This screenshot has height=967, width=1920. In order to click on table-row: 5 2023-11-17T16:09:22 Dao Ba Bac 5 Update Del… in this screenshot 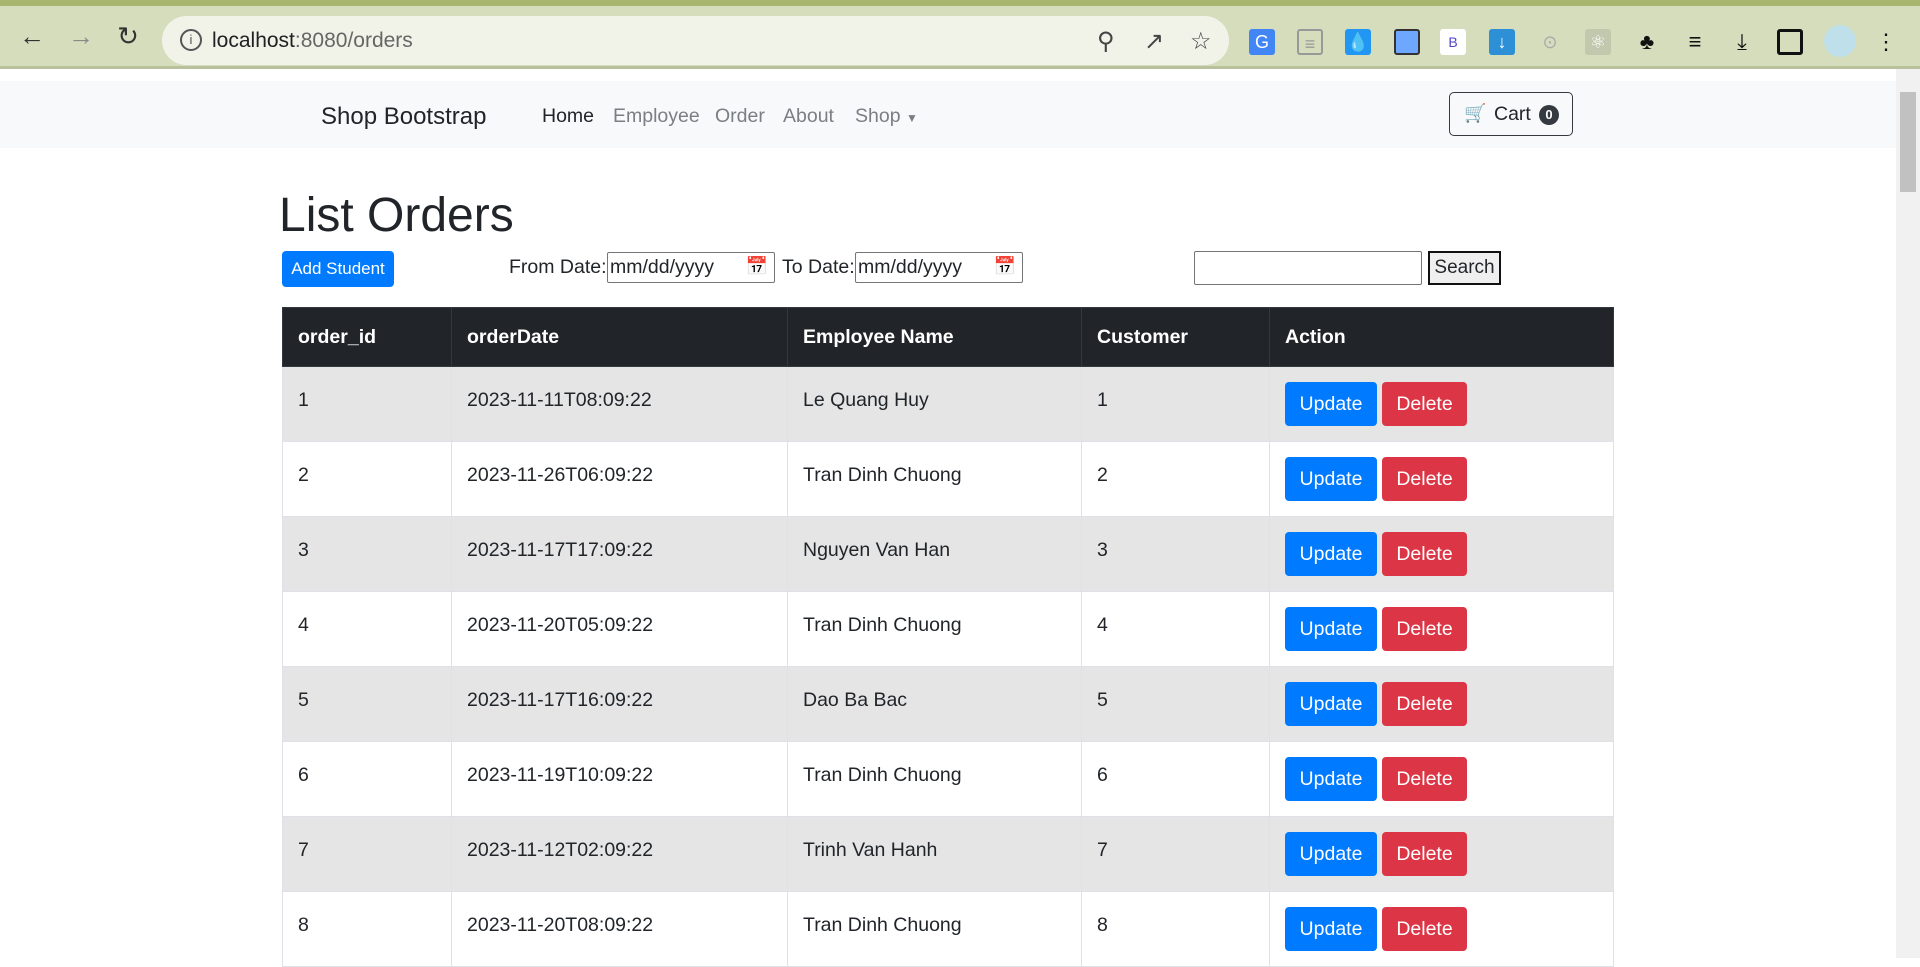, I will do `click(948, 704)`.